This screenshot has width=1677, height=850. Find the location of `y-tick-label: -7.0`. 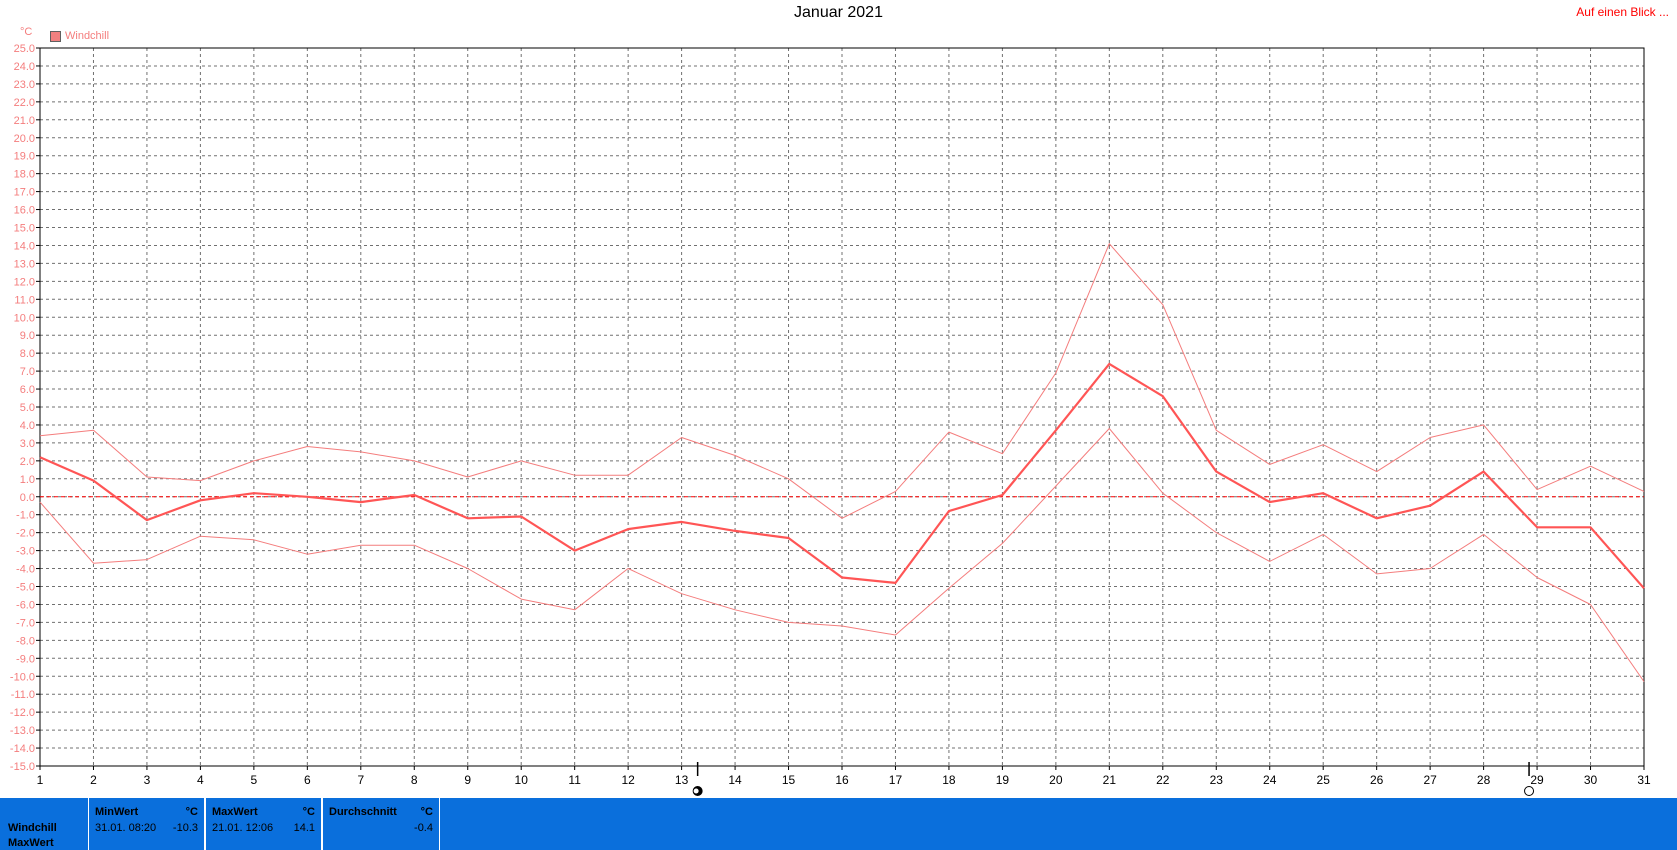

y-tick-label: -7.0 is located at coordinates (25, 623).